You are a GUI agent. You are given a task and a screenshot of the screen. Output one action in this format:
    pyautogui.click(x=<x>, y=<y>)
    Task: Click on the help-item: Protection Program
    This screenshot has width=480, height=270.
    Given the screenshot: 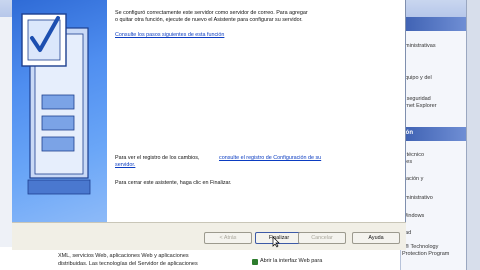 What is the action you would take?
    pyautogui.click(x=434, y=254)
    